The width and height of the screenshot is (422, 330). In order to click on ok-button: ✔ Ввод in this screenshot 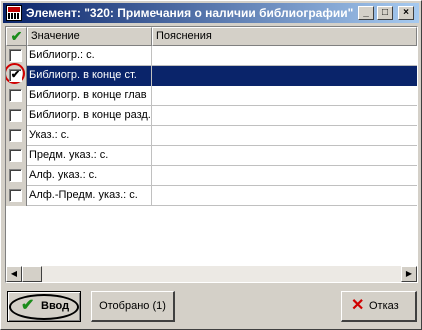, I will do `click(44, 306)`.